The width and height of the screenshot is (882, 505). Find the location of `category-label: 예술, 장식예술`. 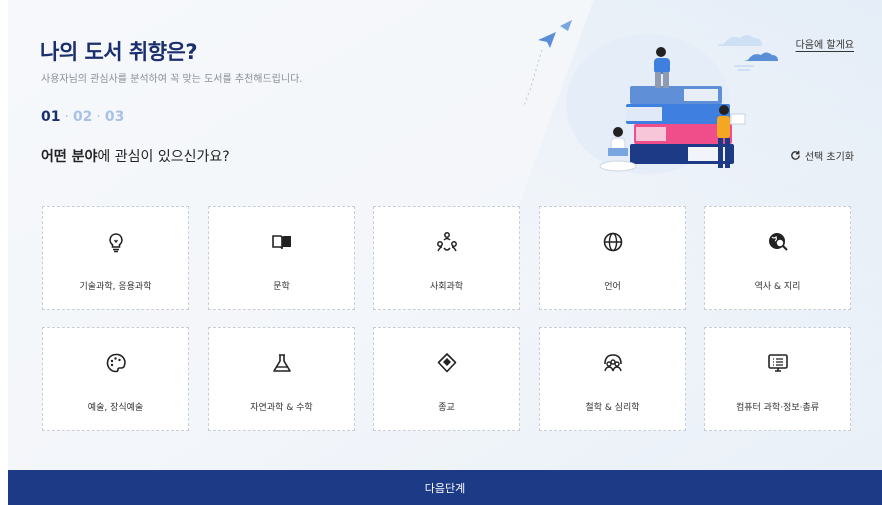

category-label: 예술, 장식예술 is located at coordinates (115, 408).